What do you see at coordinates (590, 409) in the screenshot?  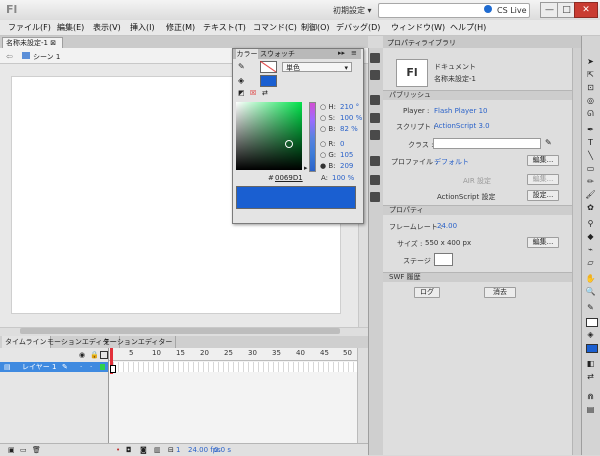 I see `tool-option-icon: ▤` at bounding box center [590, 409].